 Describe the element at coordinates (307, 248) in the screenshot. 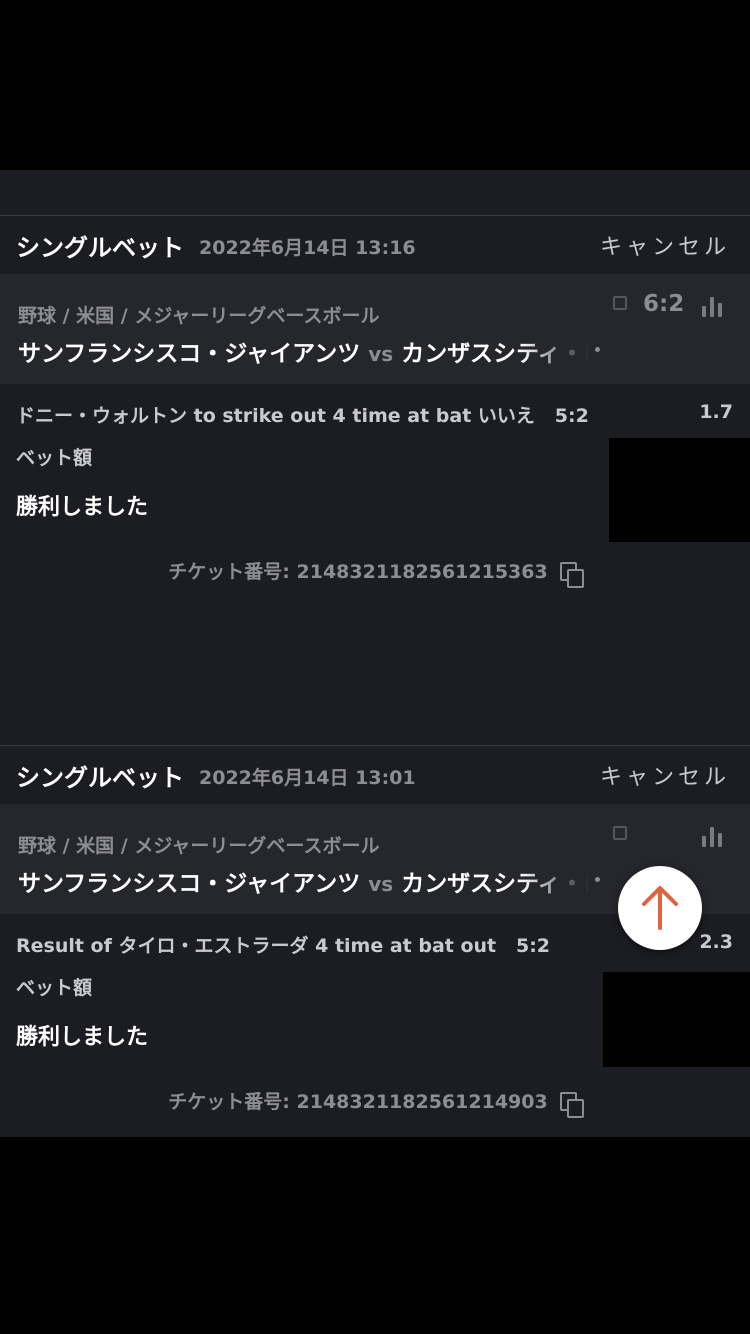

I see `bet-datetime: 2022年6月14日 13:16` at that location.